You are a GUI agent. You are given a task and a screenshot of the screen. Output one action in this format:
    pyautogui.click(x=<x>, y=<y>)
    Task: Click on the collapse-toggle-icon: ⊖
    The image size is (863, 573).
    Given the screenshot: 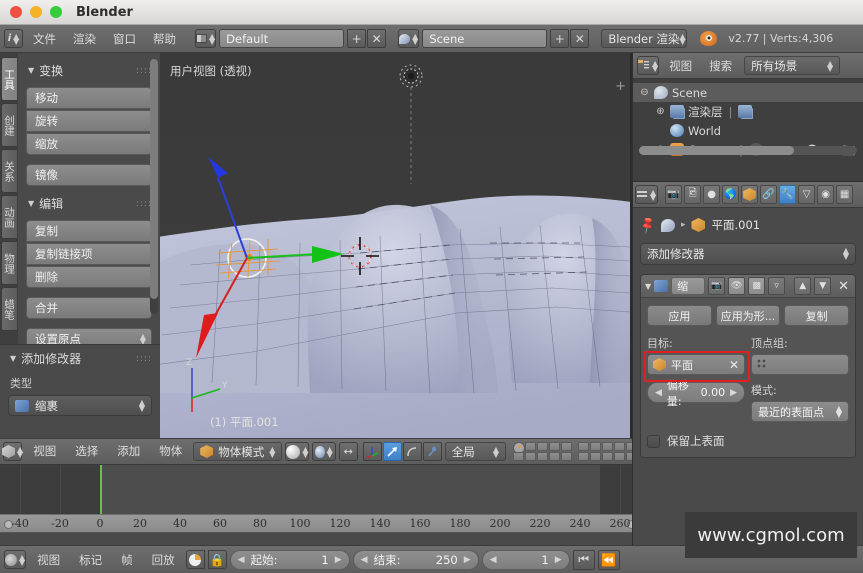 What is the action you would take?
    pyautogui.click(x=644, y=92)
    